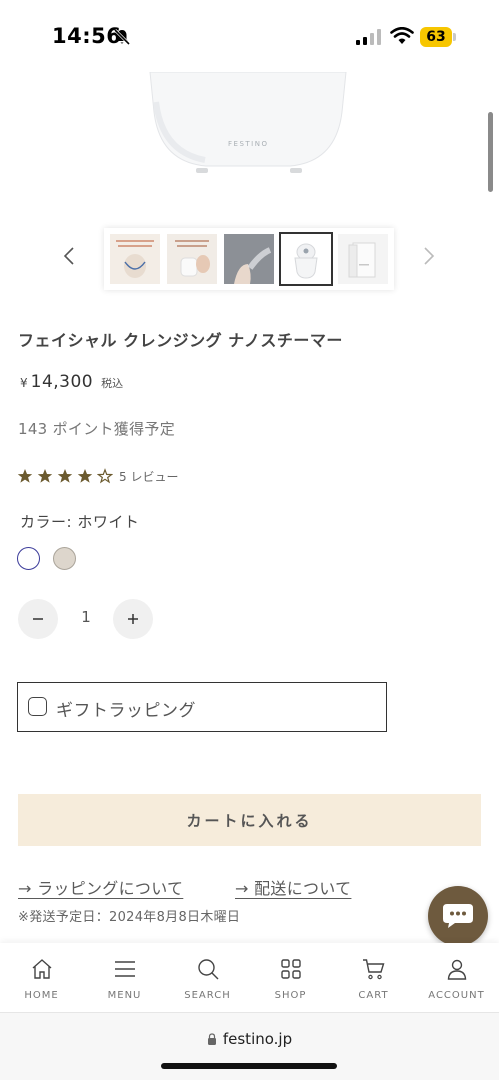 Image resolution: width=499 pixels, height=1080 pixels. Describe the element at coordinates (202, 707) in the screenshot. I see `gift-wrapping-option: ギフトラッピング` at that location.